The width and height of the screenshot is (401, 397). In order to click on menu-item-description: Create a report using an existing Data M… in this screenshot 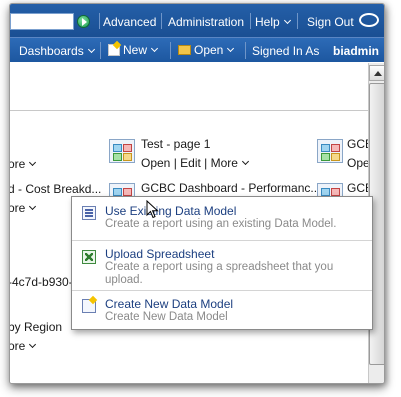, I will do `click(221, 224)`.